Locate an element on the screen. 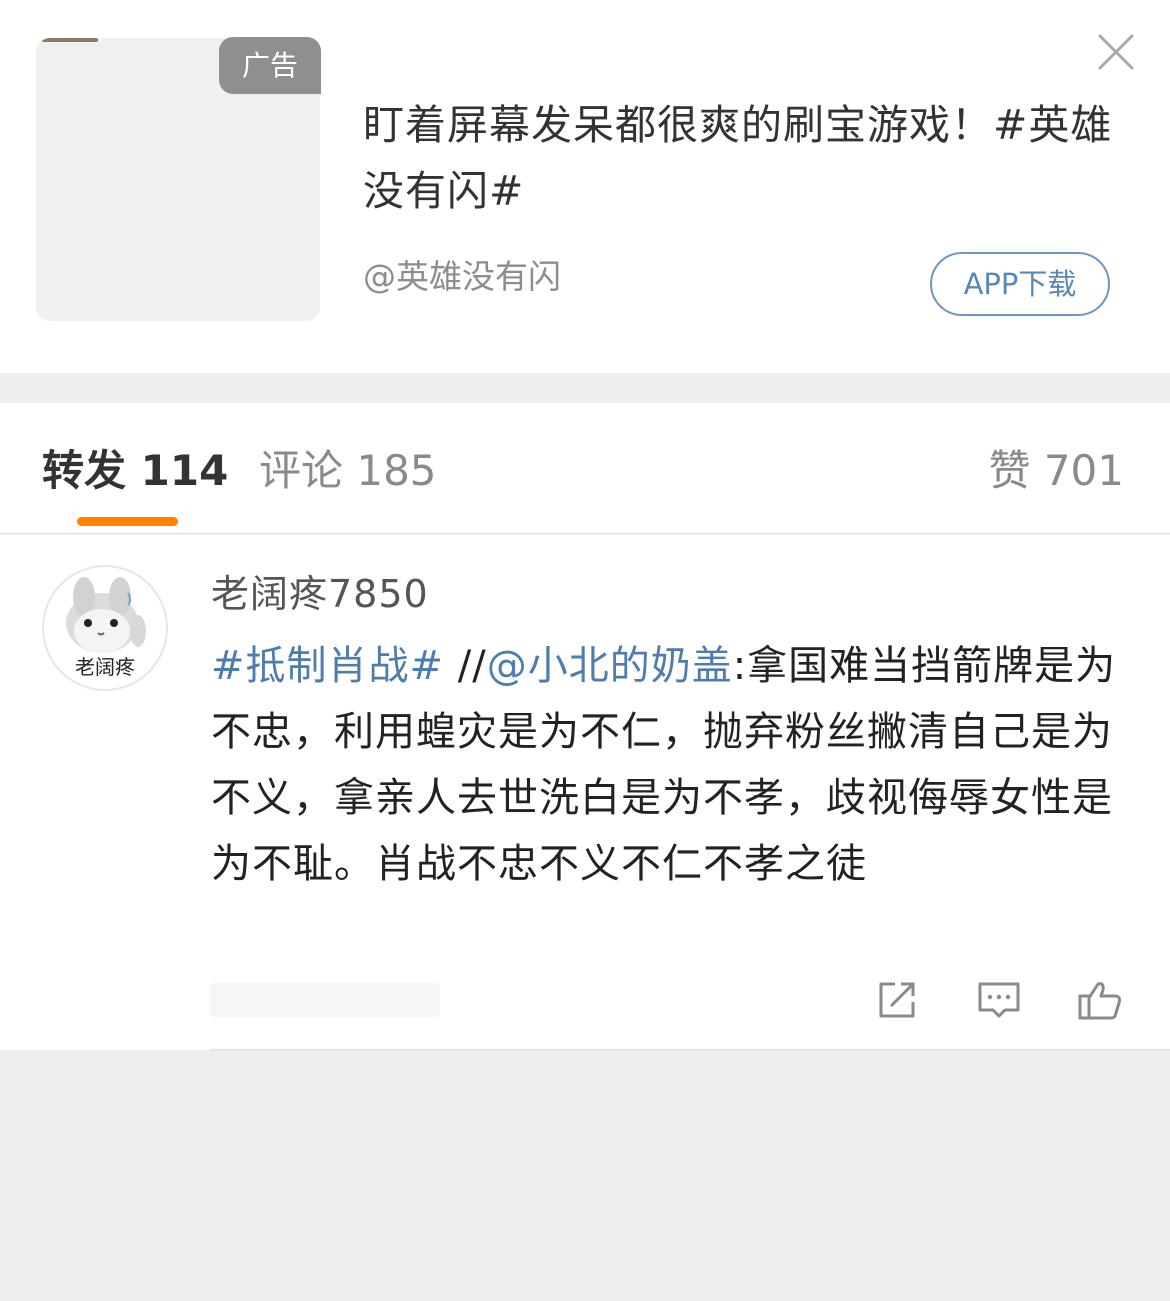 The image size is (1170, 1301). tab-repost: 转发 114 is located at coordinates (135, 471).